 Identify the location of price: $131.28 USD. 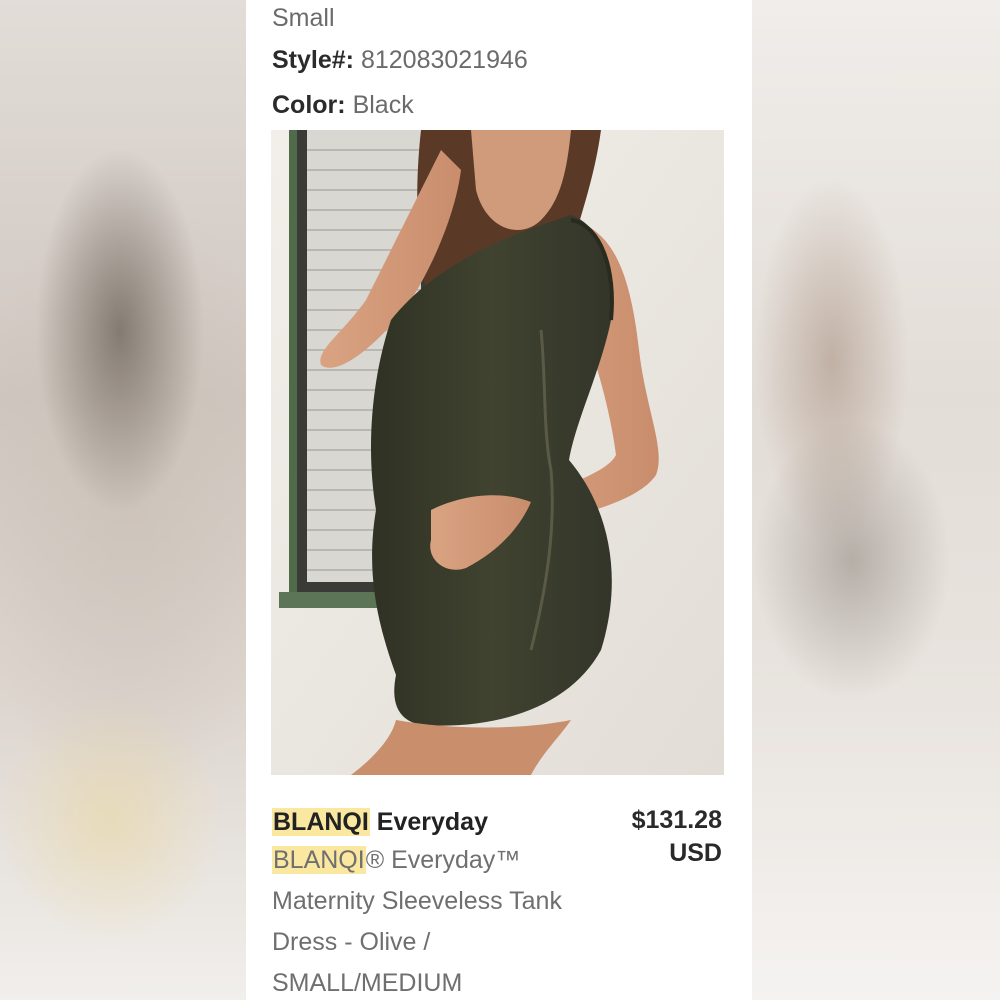
(677, 837).